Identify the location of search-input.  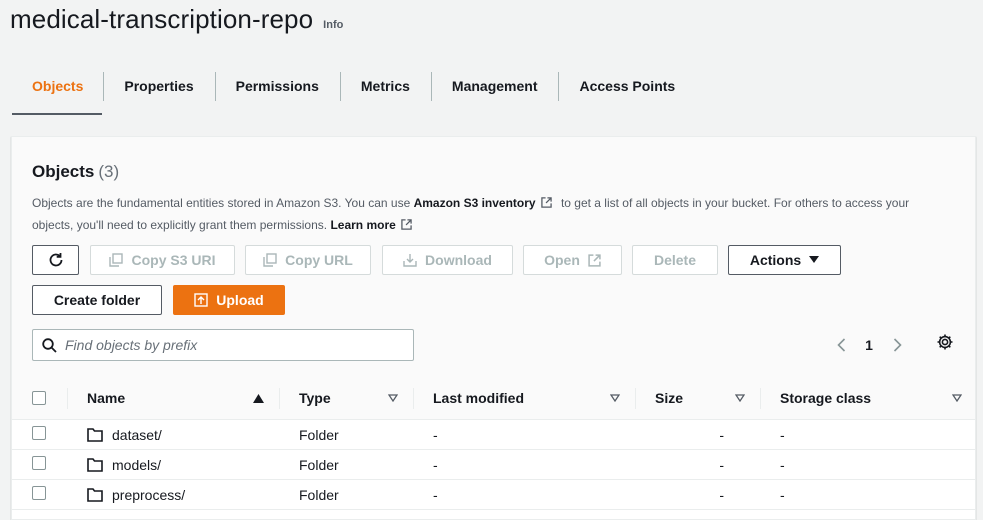
(225, 345).